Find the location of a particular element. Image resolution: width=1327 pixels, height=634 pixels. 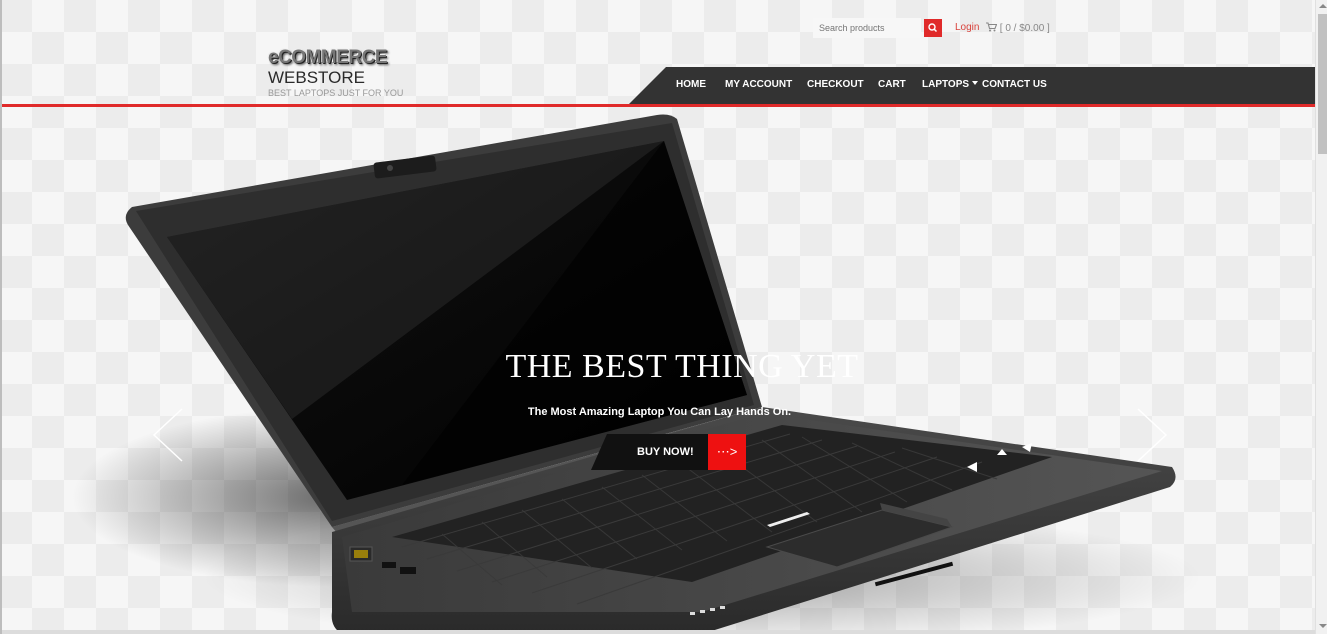

mini-cart: [ 0 / $0.00 ] is located at coordinates (1018, 28).